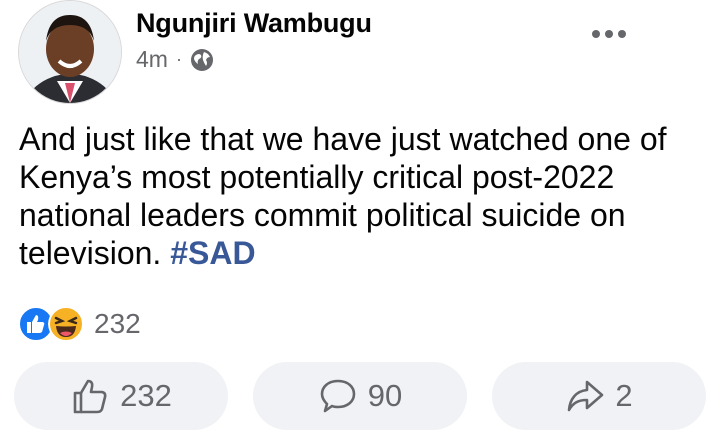  Describe the element at coordinates (117, 323) in the screenshot. I see `reaction-count: 232` at that location.